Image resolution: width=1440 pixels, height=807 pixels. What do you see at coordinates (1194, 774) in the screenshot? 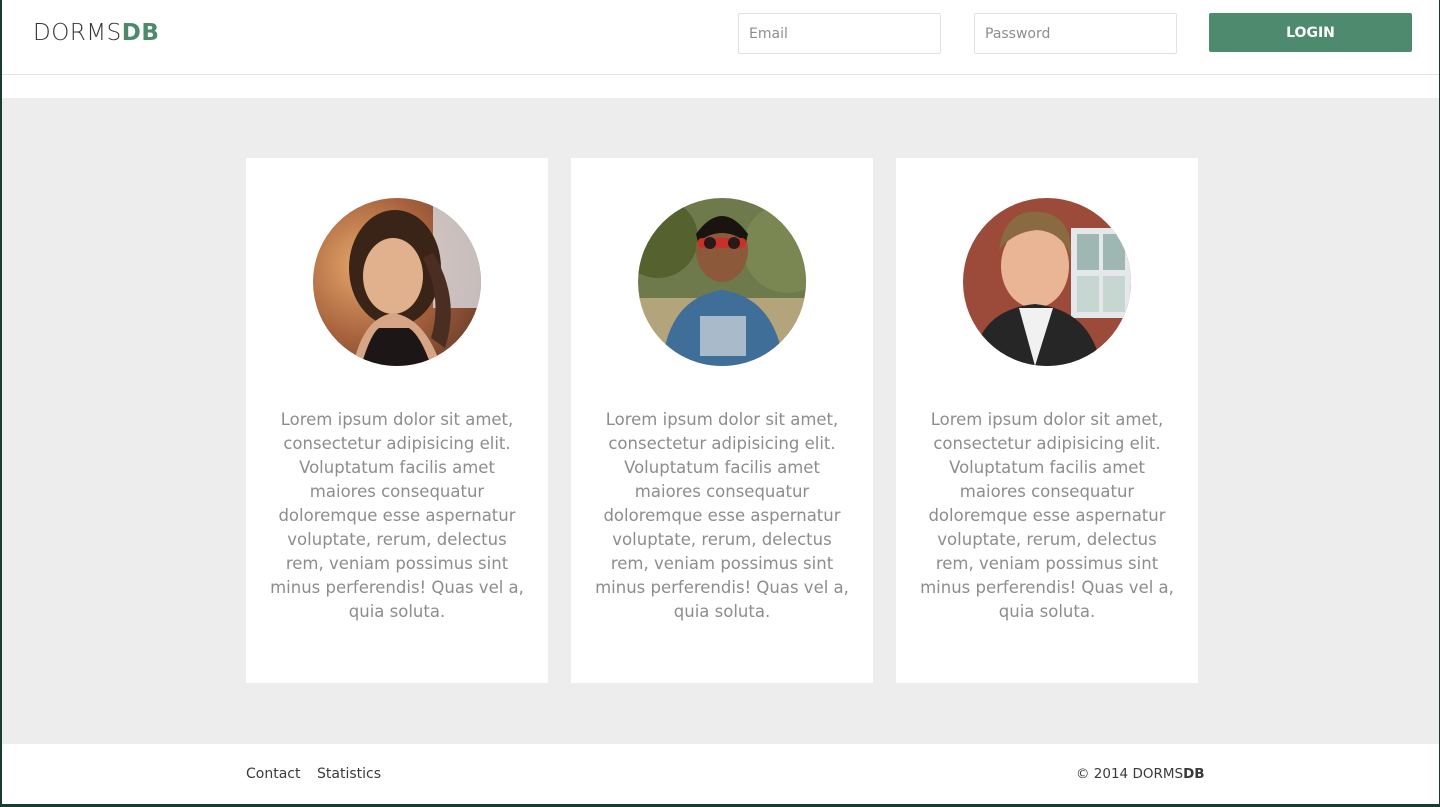
I see `copyright-bold: DB` at bounding box center [1194, 774].